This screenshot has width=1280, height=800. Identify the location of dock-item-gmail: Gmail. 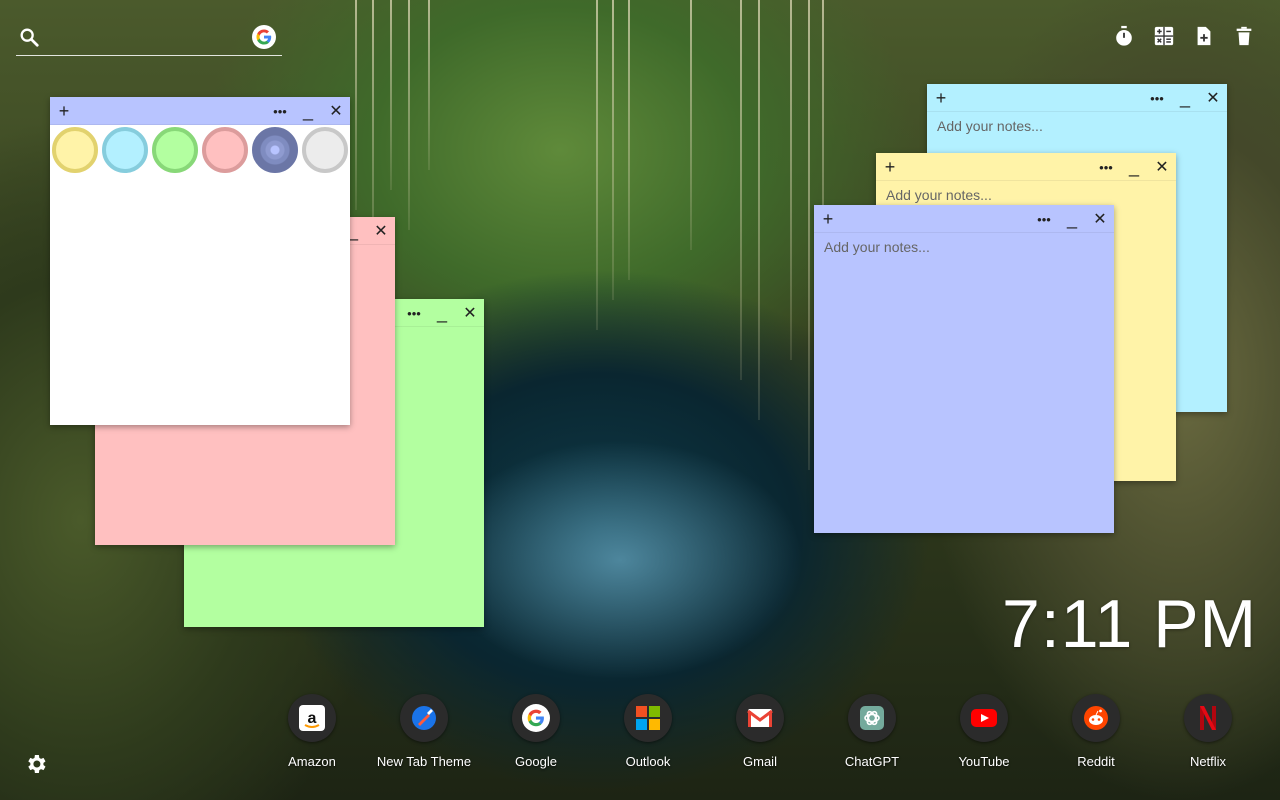
(760, 731).